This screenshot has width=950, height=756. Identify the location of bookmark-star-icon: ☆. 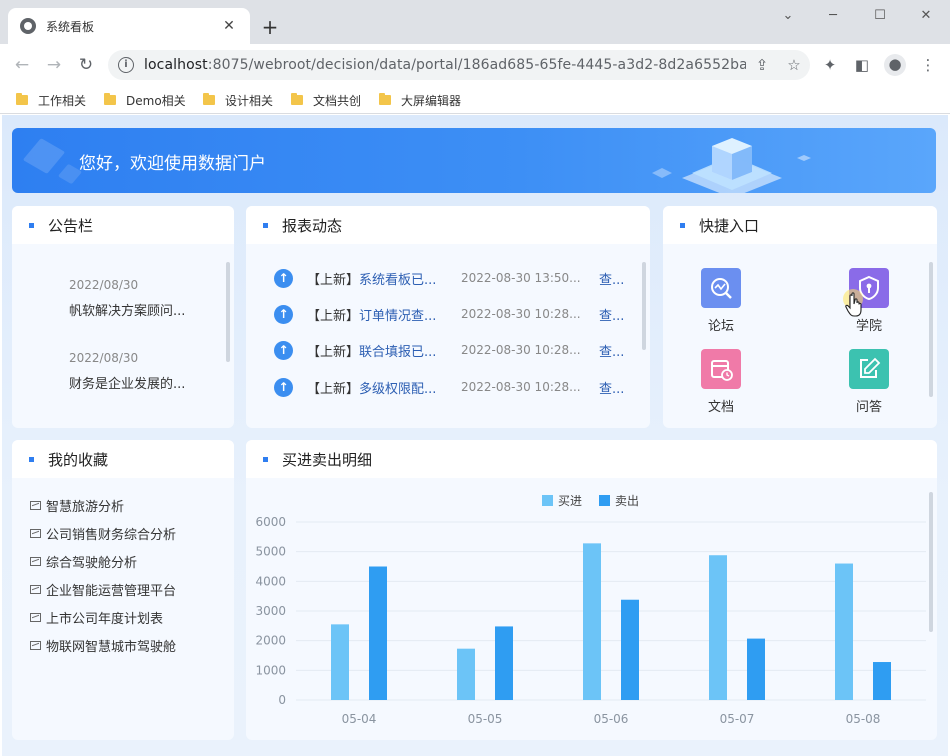
(794, 65).